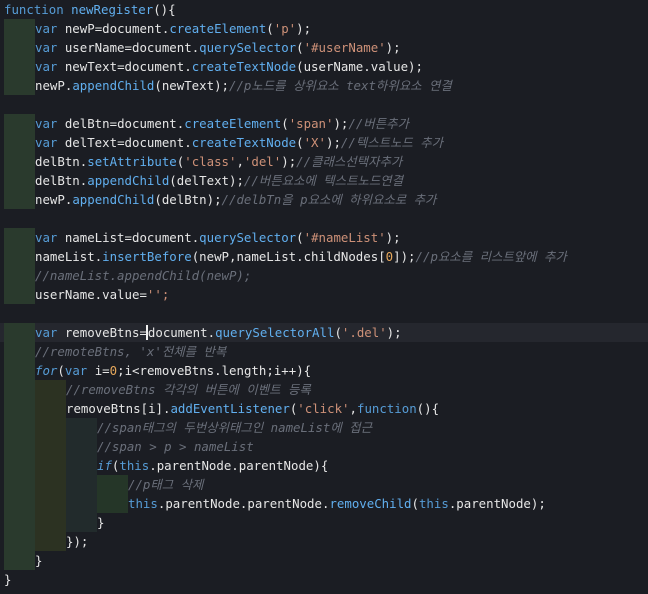  I want to click on code-line: function newRegister(){, so click(324, 9).